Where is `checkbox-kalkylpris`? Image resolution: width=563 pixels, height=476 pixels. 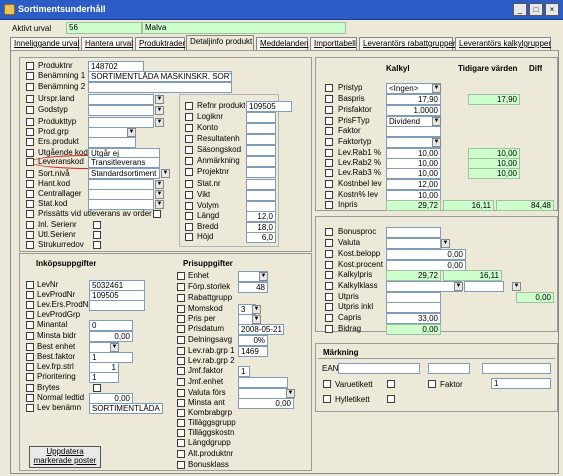
checkbox-kalkylpris is located at coordinates (329, 275).